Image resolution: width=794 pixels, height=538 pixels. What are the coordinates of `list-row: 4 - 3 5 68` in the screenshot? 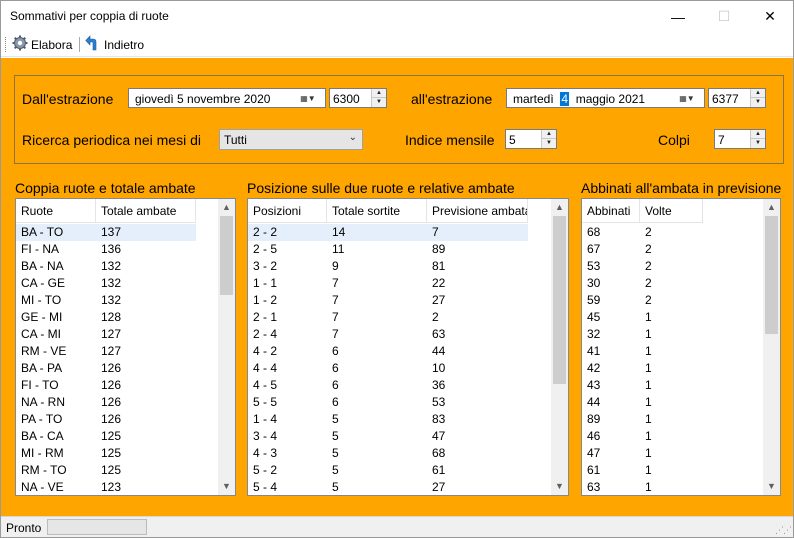 It's located at (388, 453).